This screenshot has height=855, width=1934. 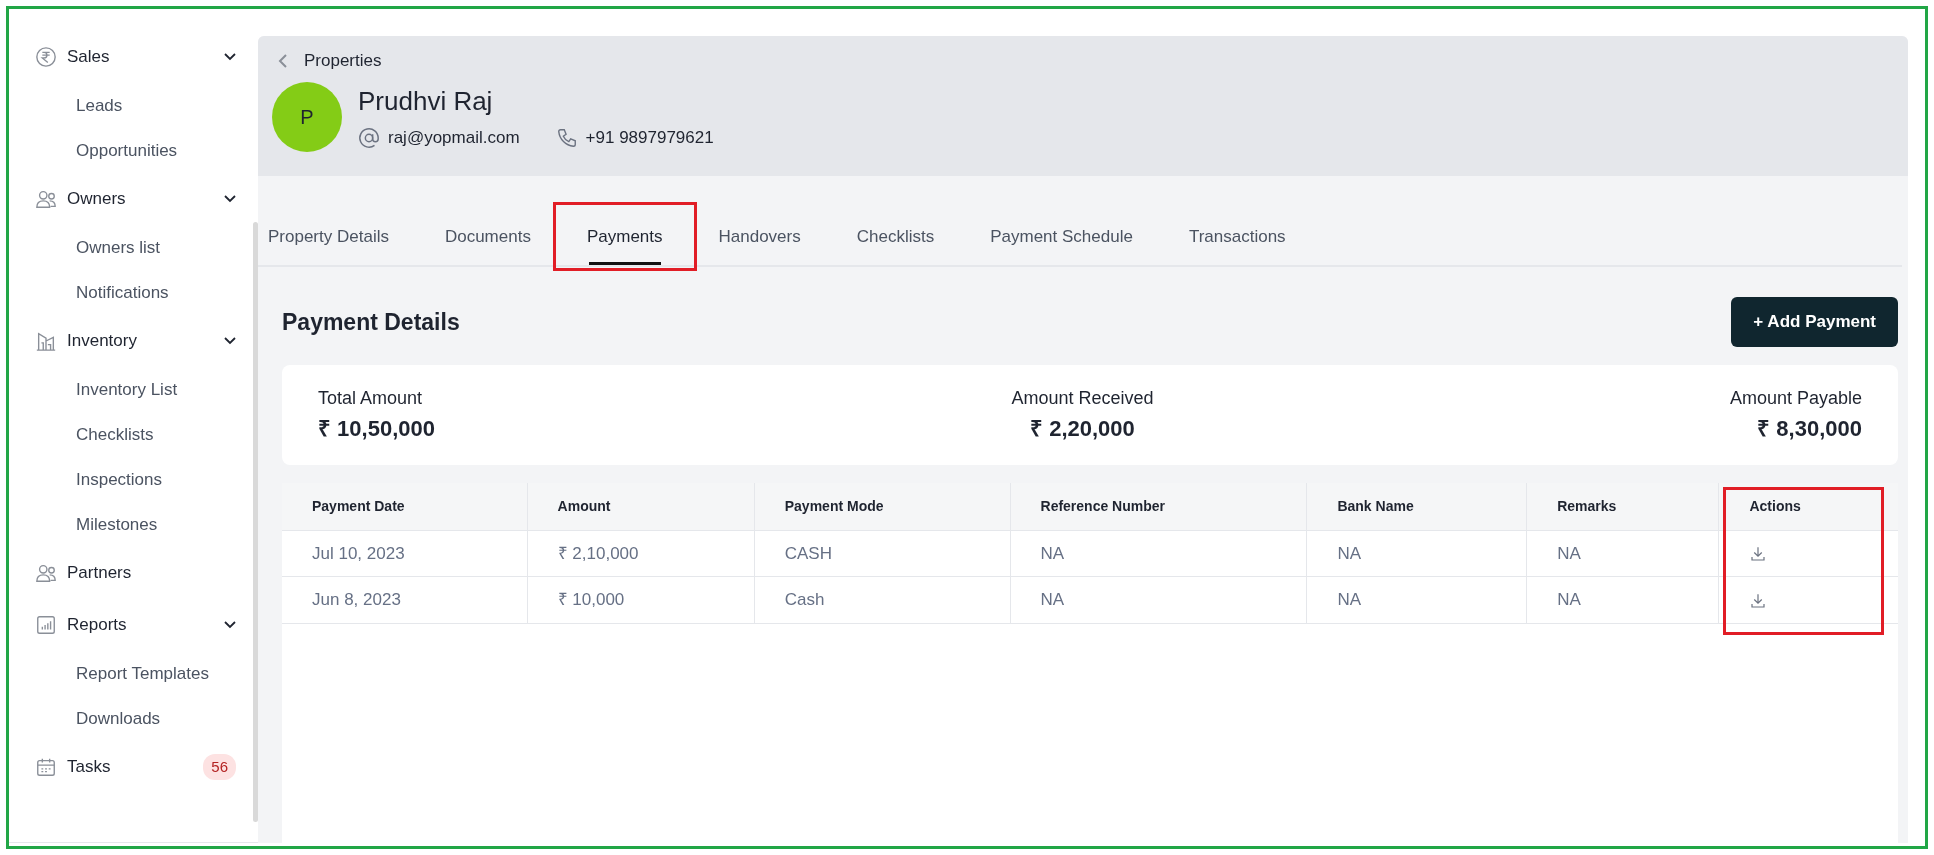 I want to click on sidebar-subitem: Inventory List, so click(x=127, y=389).